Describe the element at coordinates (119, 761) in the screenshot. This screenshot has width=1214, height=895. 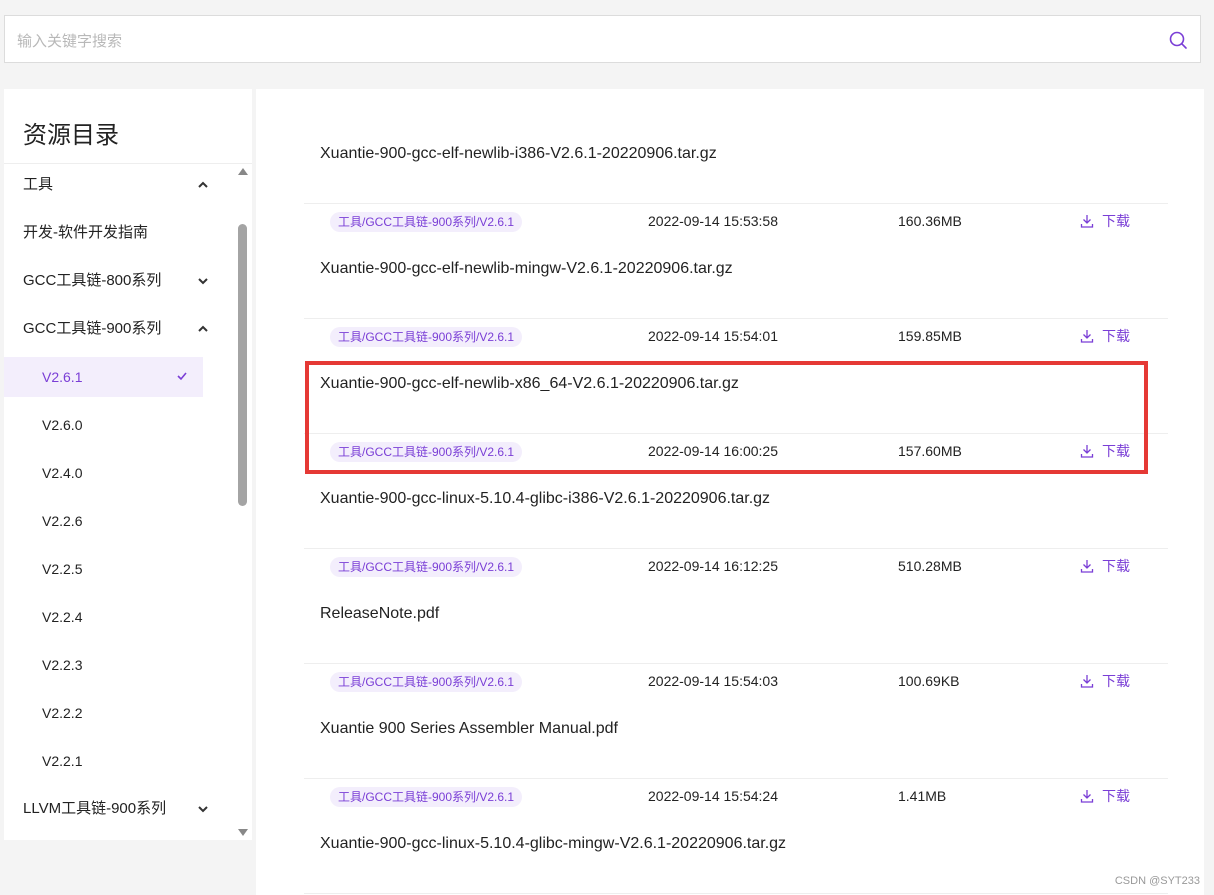
I see `sidebar-item: V2.2.1` at that location.